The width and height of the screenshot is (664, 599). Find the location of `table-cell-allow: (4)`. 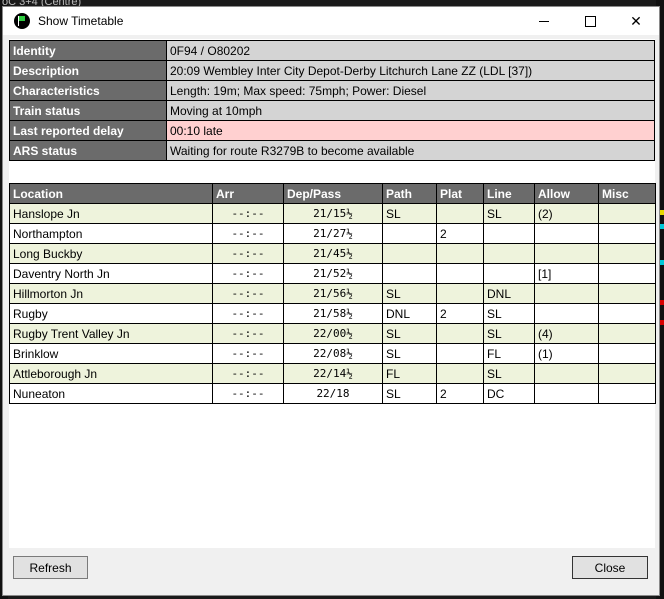

table-cell-allow: (4) is located at coordinates (566, 333).